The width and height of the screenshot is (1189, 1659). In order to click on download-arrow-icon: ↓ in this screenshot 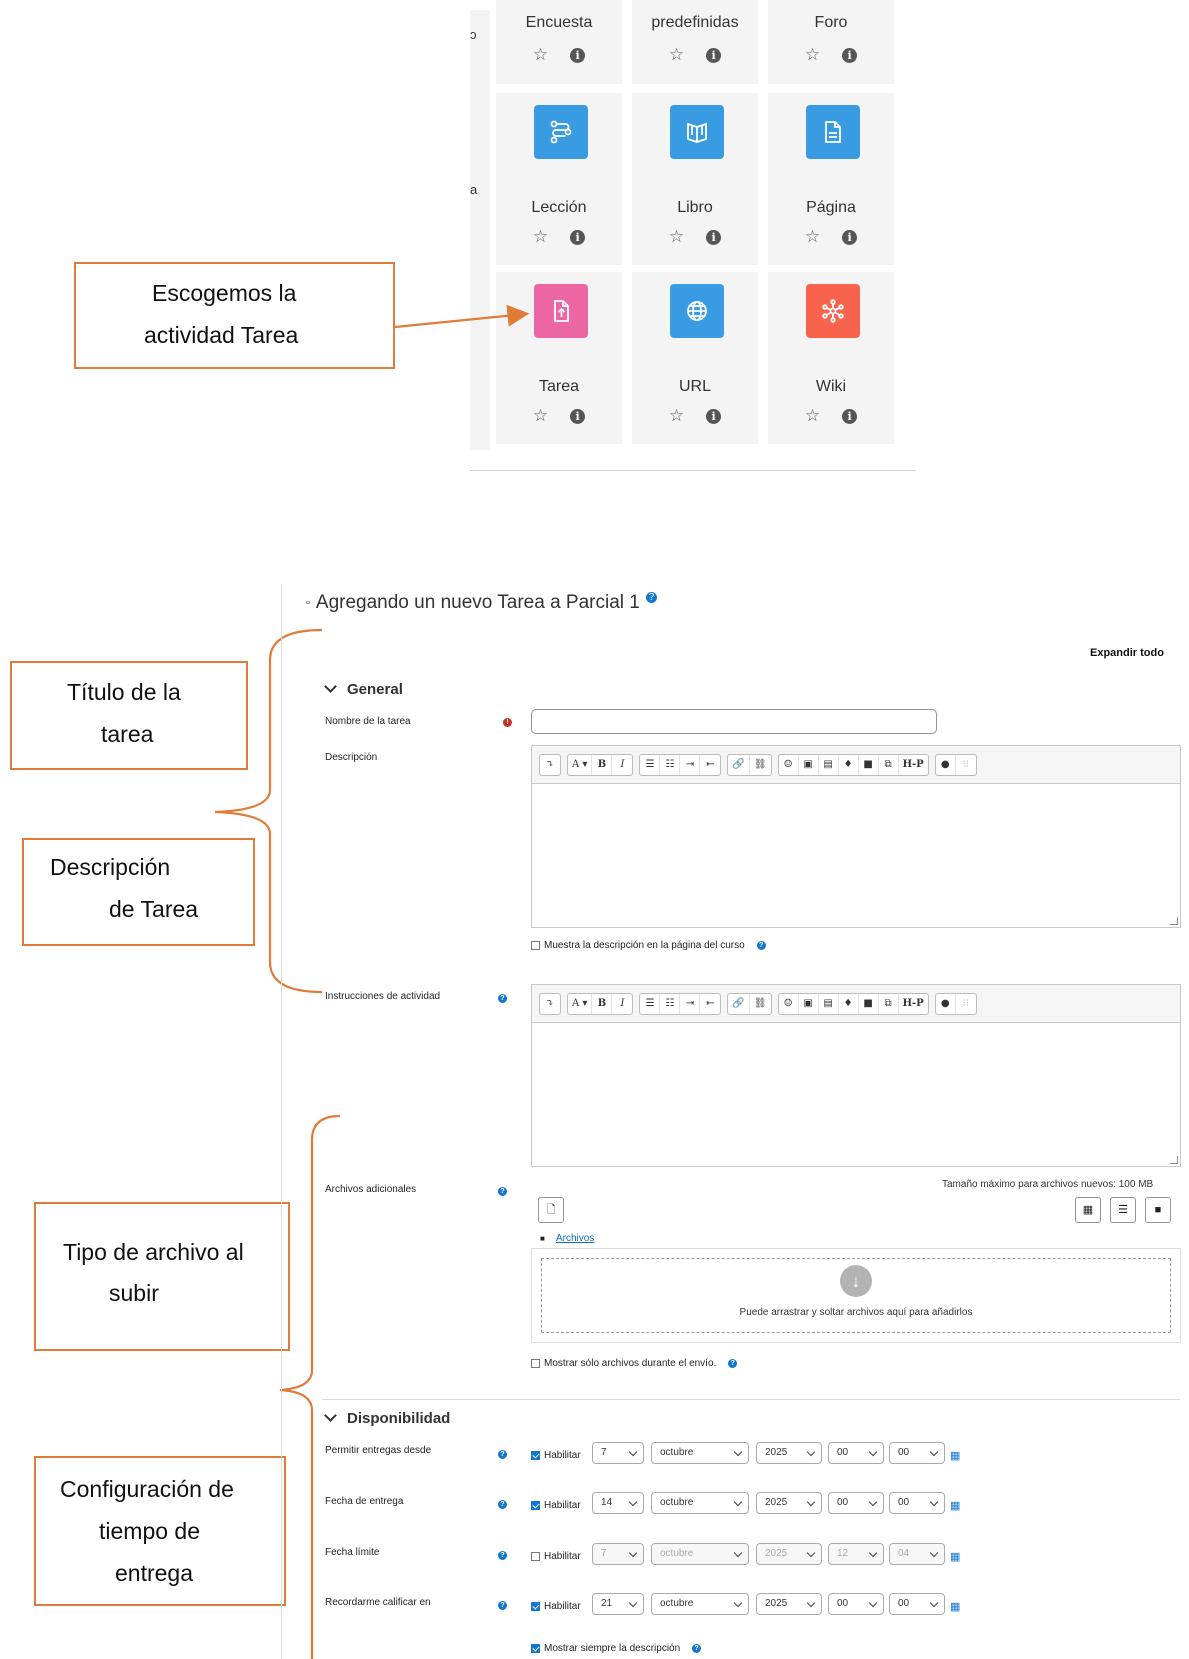, I will do `click(856, 1281)`.